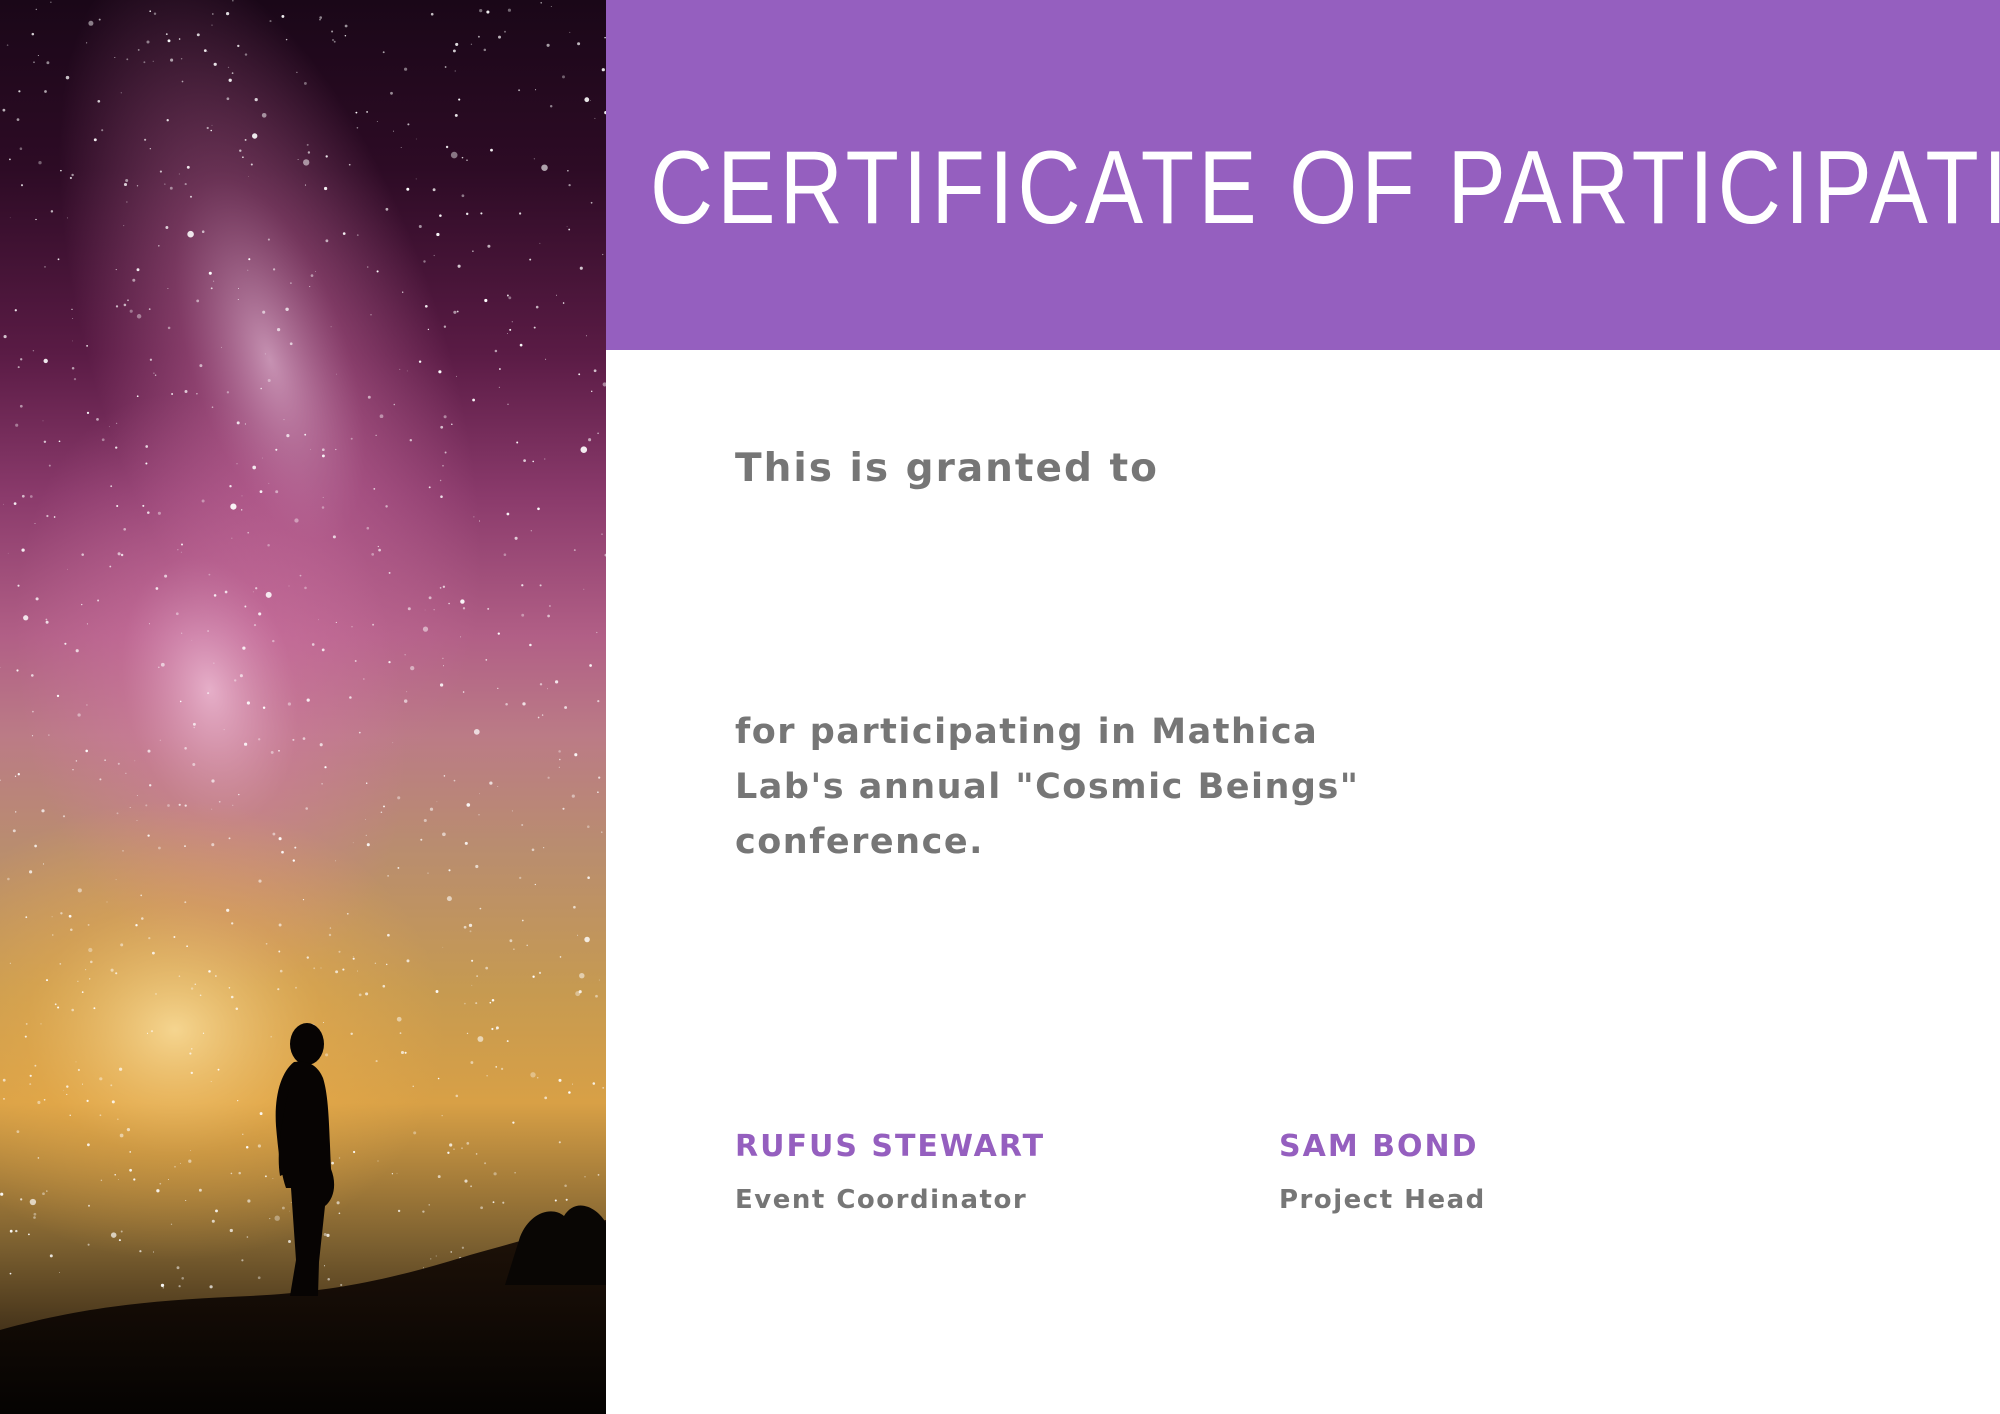 The height and width of the screenshot is (1414, 2000). Describe the element at coordinates (890, 1172) in the screenshot. I see `signatory-event-coordinator: RUFUS STEWART Event Coordinator` at that location.